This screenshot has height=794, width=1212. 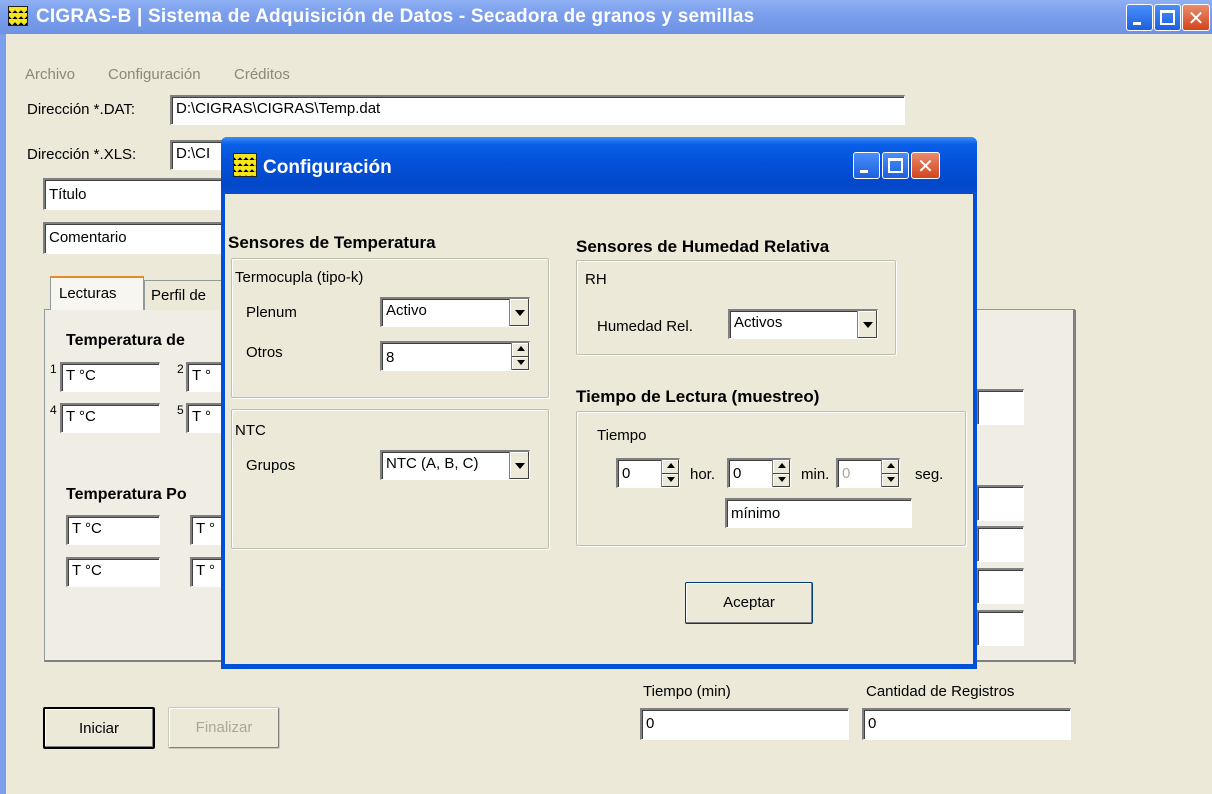 I want to click on grupos-value: NTC (A, B, C), so click(x=432, y=463).